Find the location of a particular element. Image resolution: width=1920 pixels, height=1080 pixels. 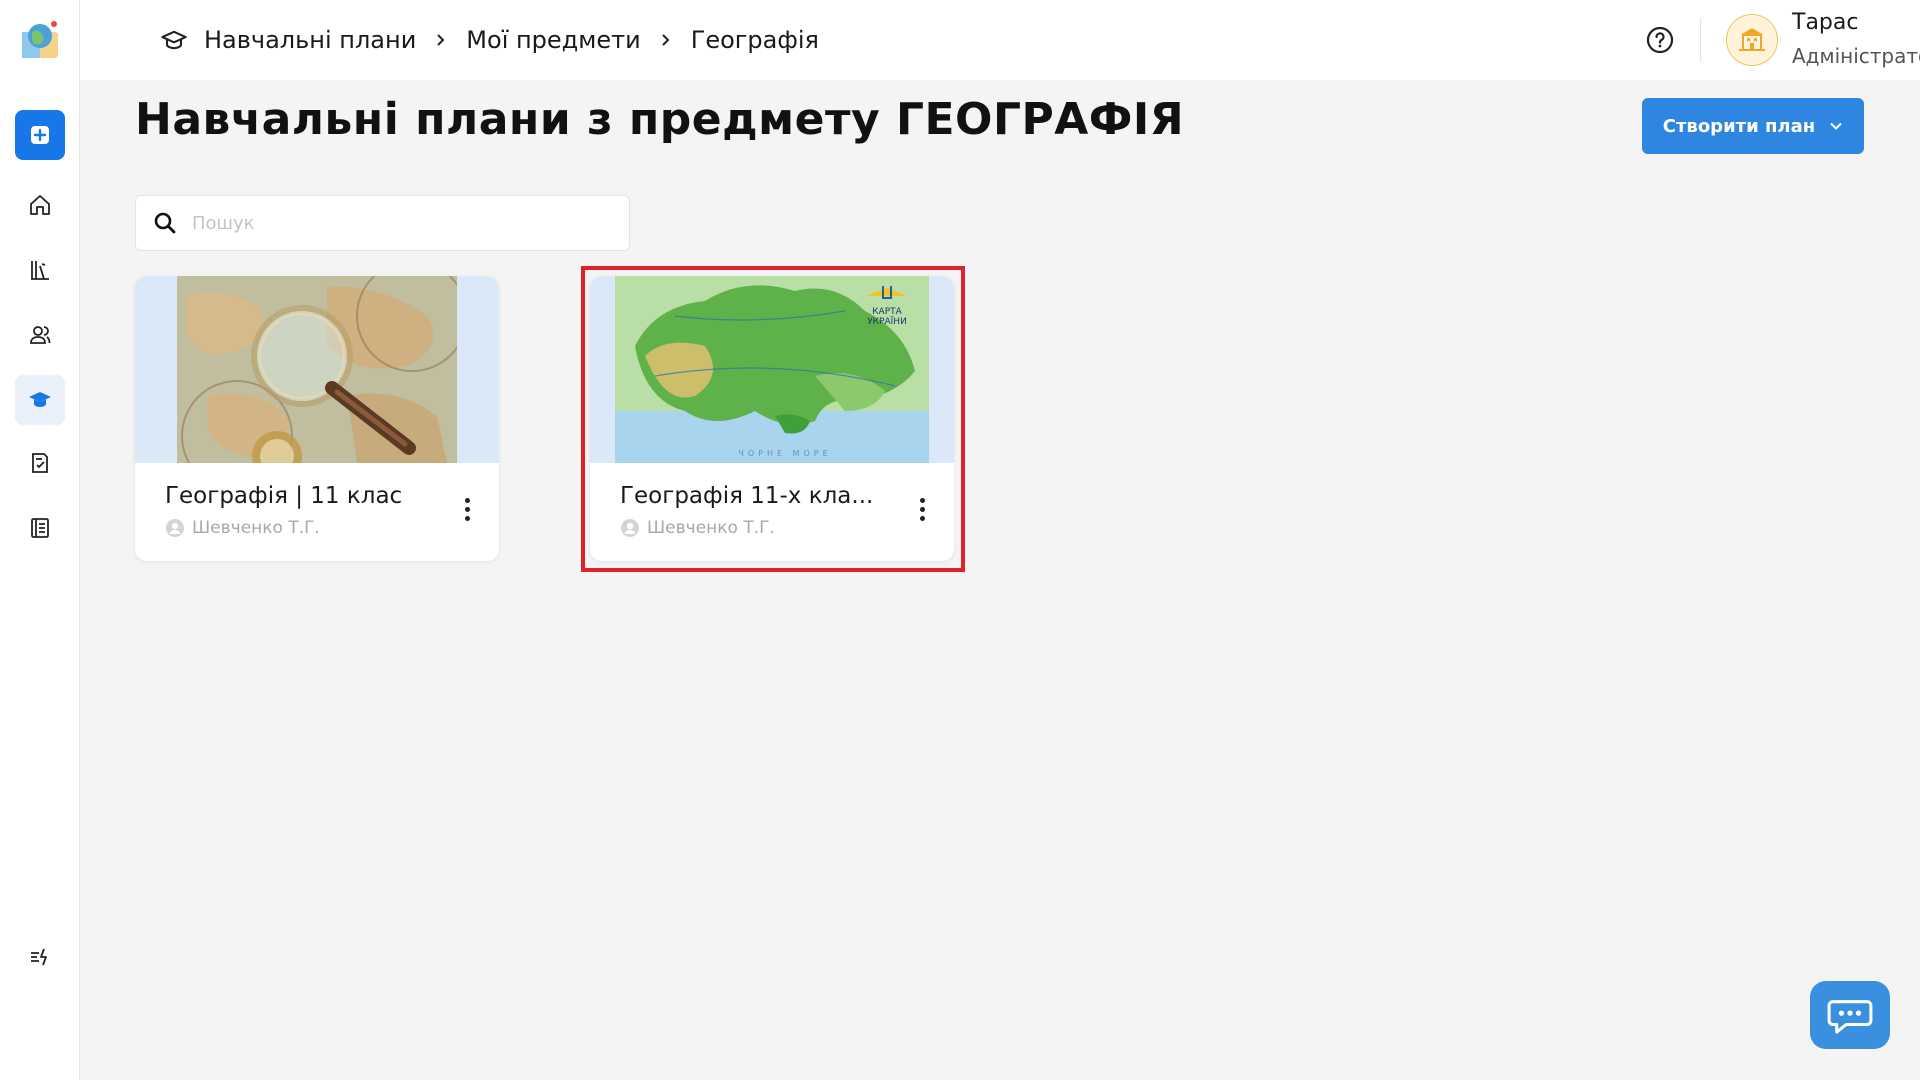

breadcrumb-item-curricula: Навчальні плани is located at coordinates (310, 40).